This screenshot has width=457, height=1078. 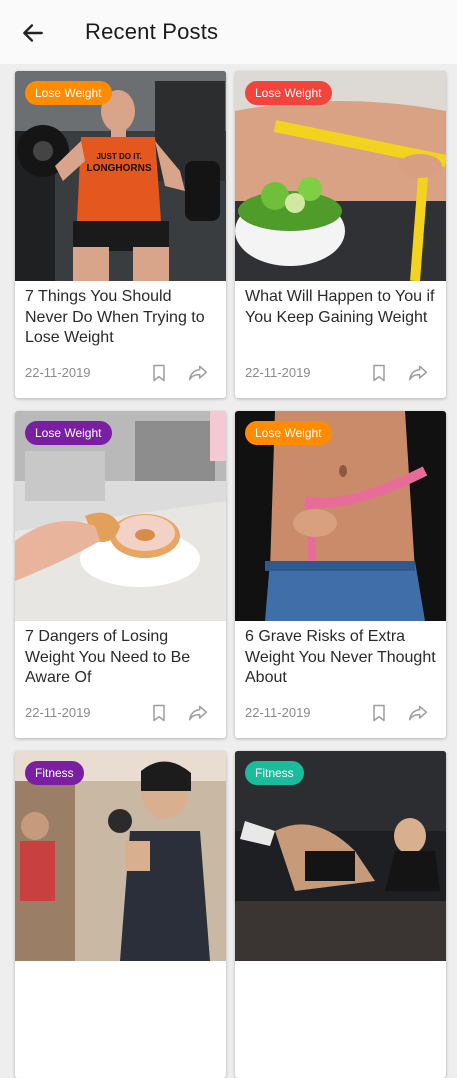 I want to click on post-image-waist-tape: Lose Weight, so click(x=340, y=176).